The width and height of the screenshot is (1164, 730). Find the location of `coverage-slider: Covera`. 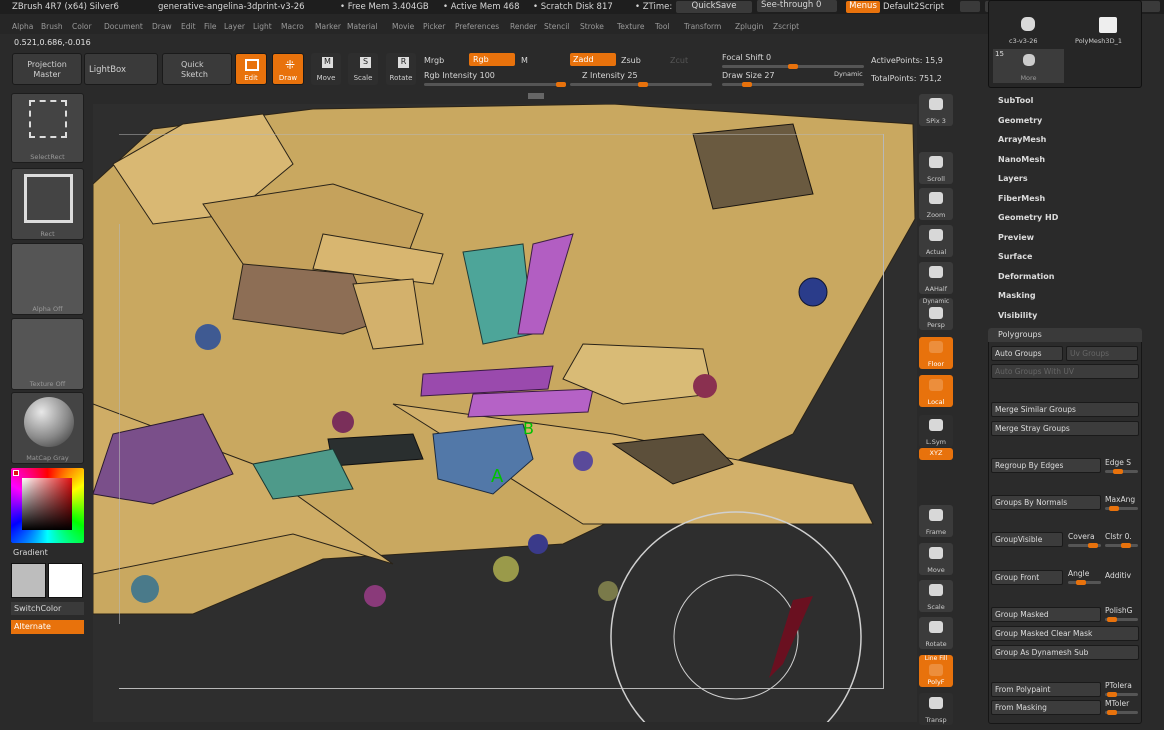

coverage-slider: Covera is located at coordinates (1081, 536).